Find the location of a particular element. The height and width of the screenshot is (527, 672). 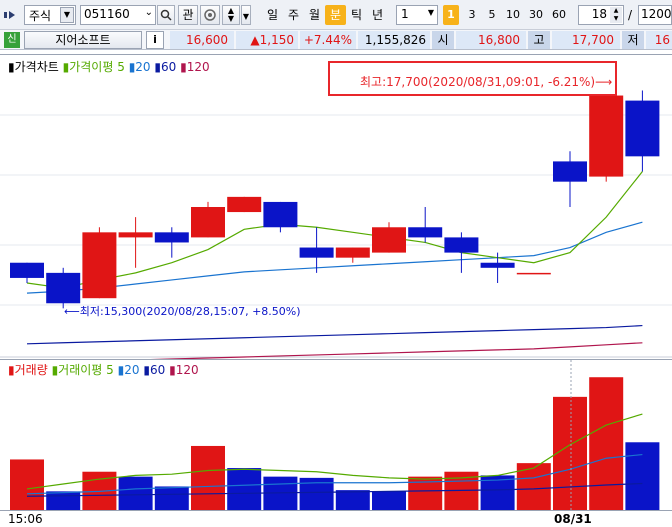

price-change-pct: +7.44% is located at coordinates (327, 40).